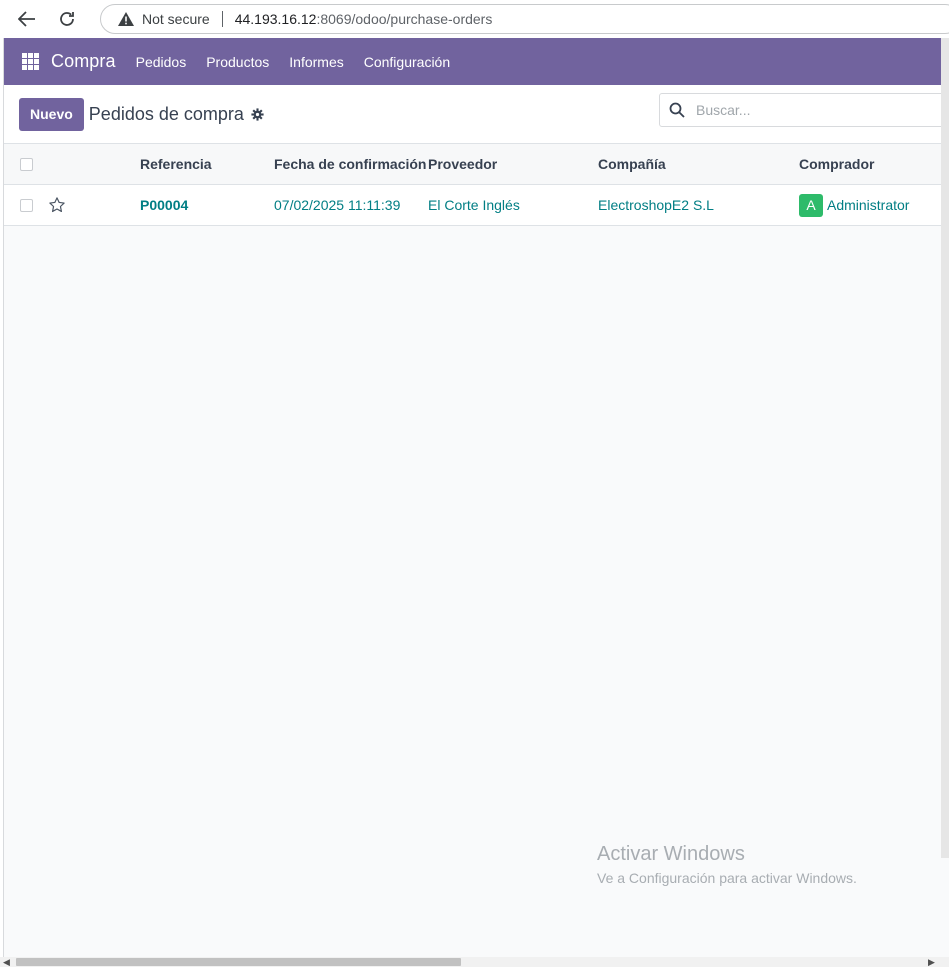 This screenshot has width=949, height=967. I want to click on column-header-comprador: Comprador, so click(836, 164).